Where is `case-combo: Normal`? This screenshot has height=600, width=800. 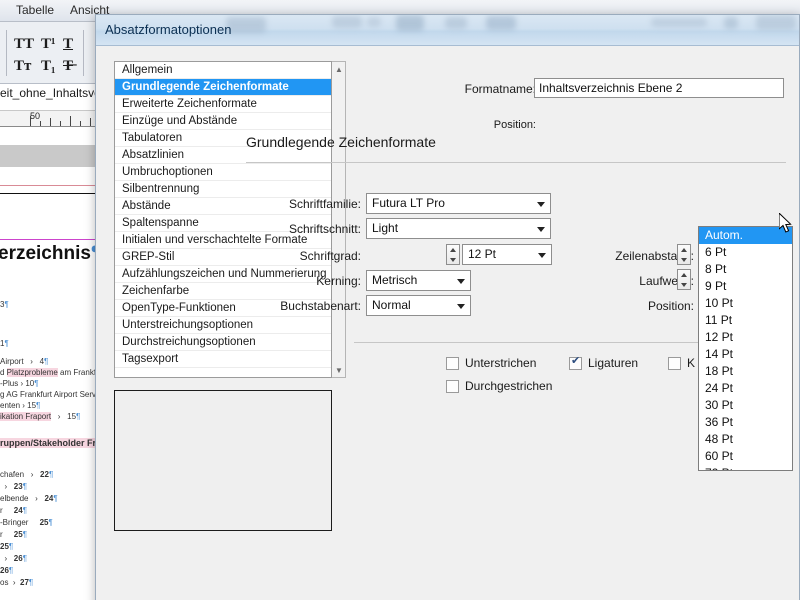 case-combo: Normal is located at coordinates (418, 305).